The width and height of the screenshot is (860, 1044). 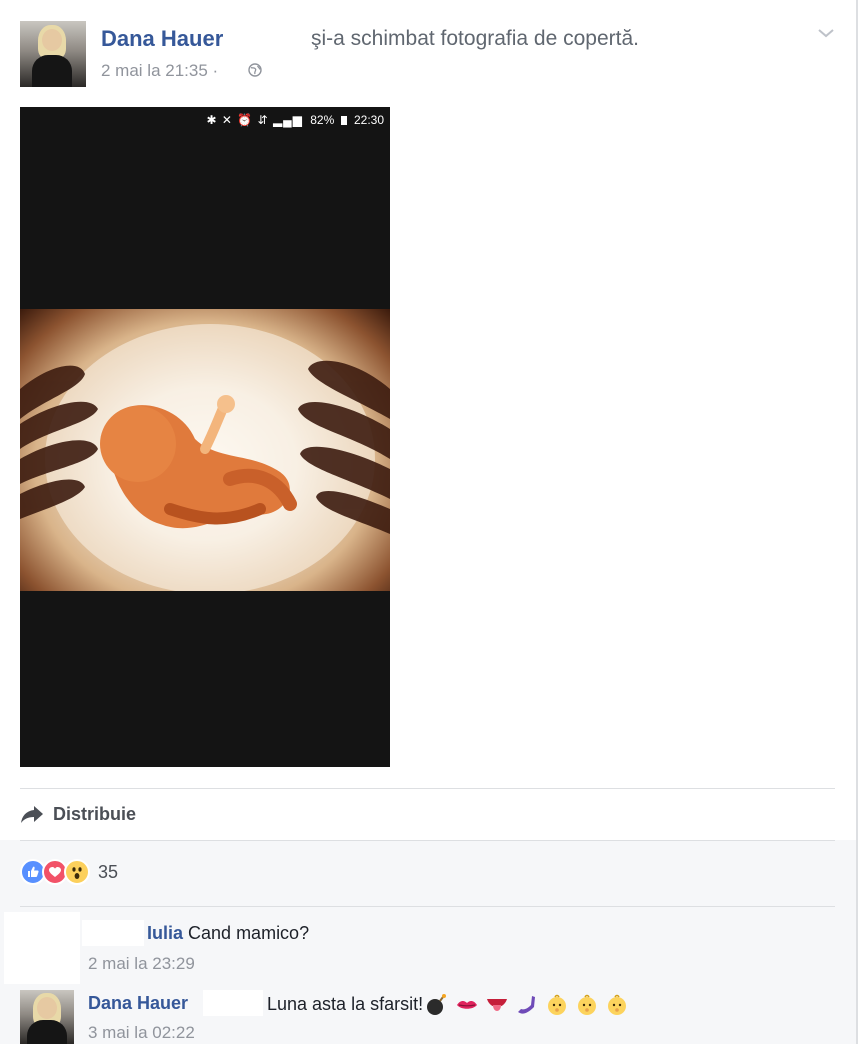 I want to click on comments-divider, so click(x=427, y=906).